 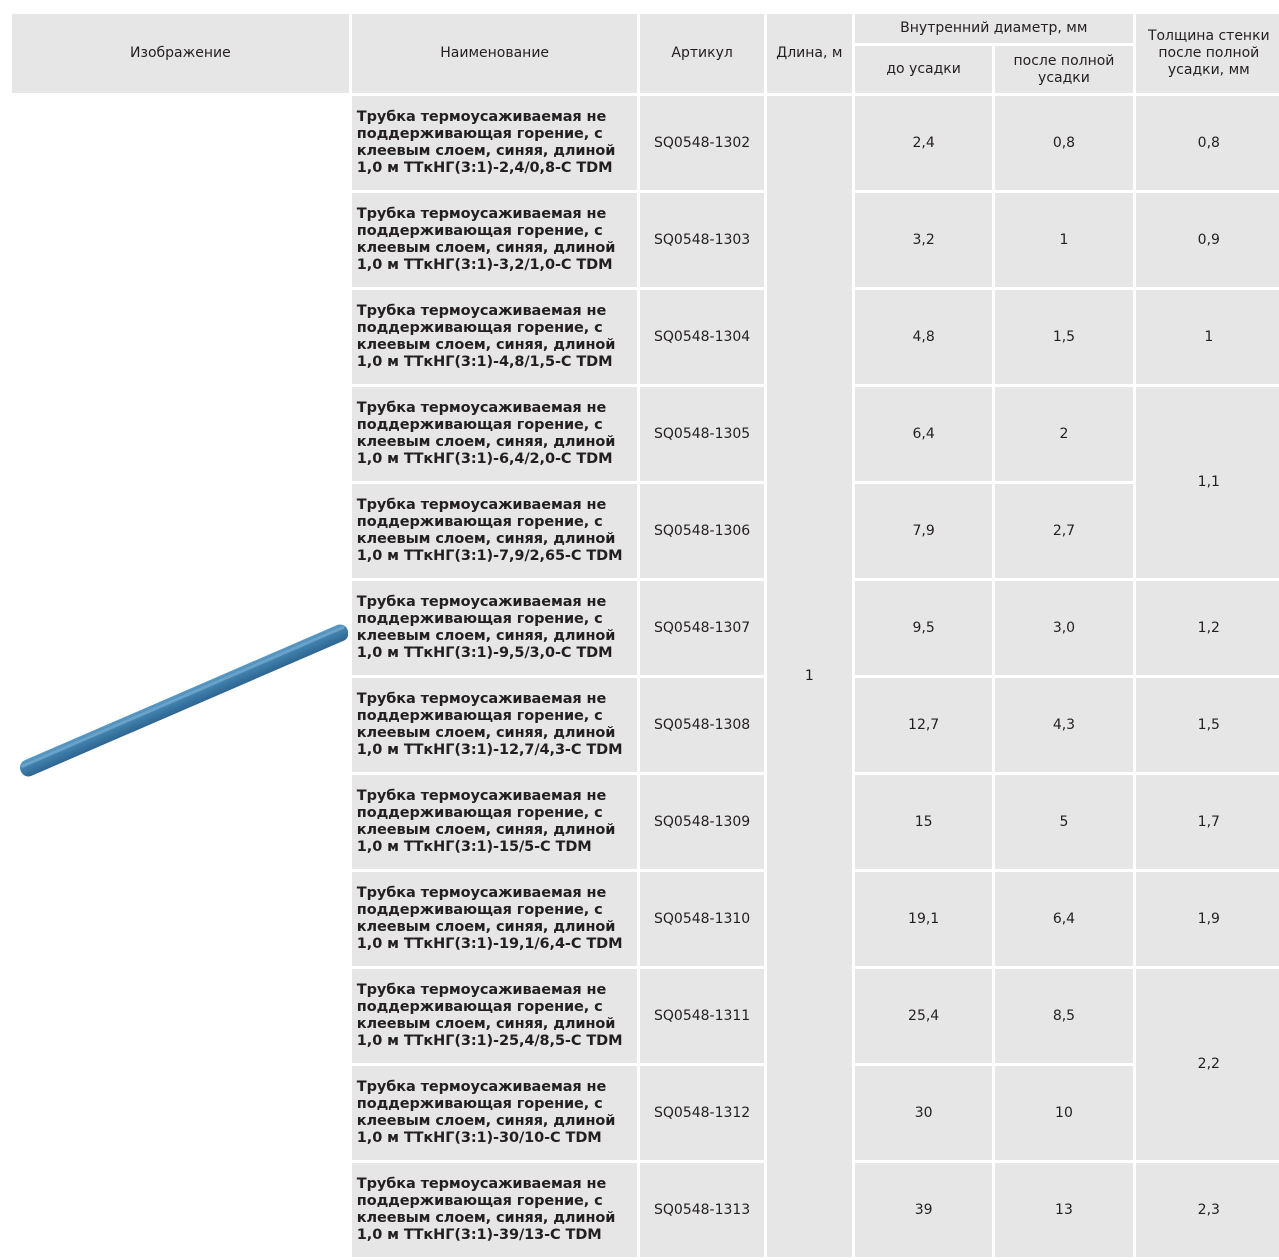 I want to click on wall-thickness-cell: 2,3, so click(x=1207, y=1210).